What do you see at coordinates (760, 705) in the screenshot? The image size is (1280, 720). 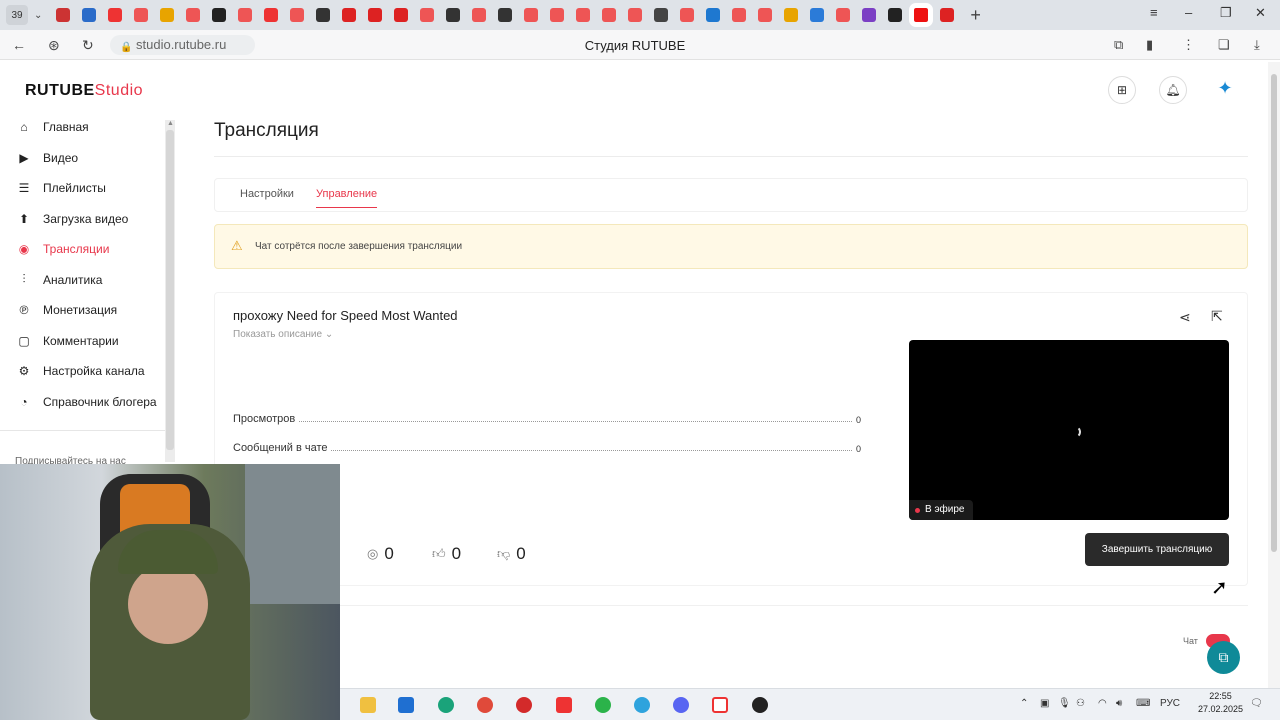 I see `recording-app-icon` at bounding box center [760, 705].